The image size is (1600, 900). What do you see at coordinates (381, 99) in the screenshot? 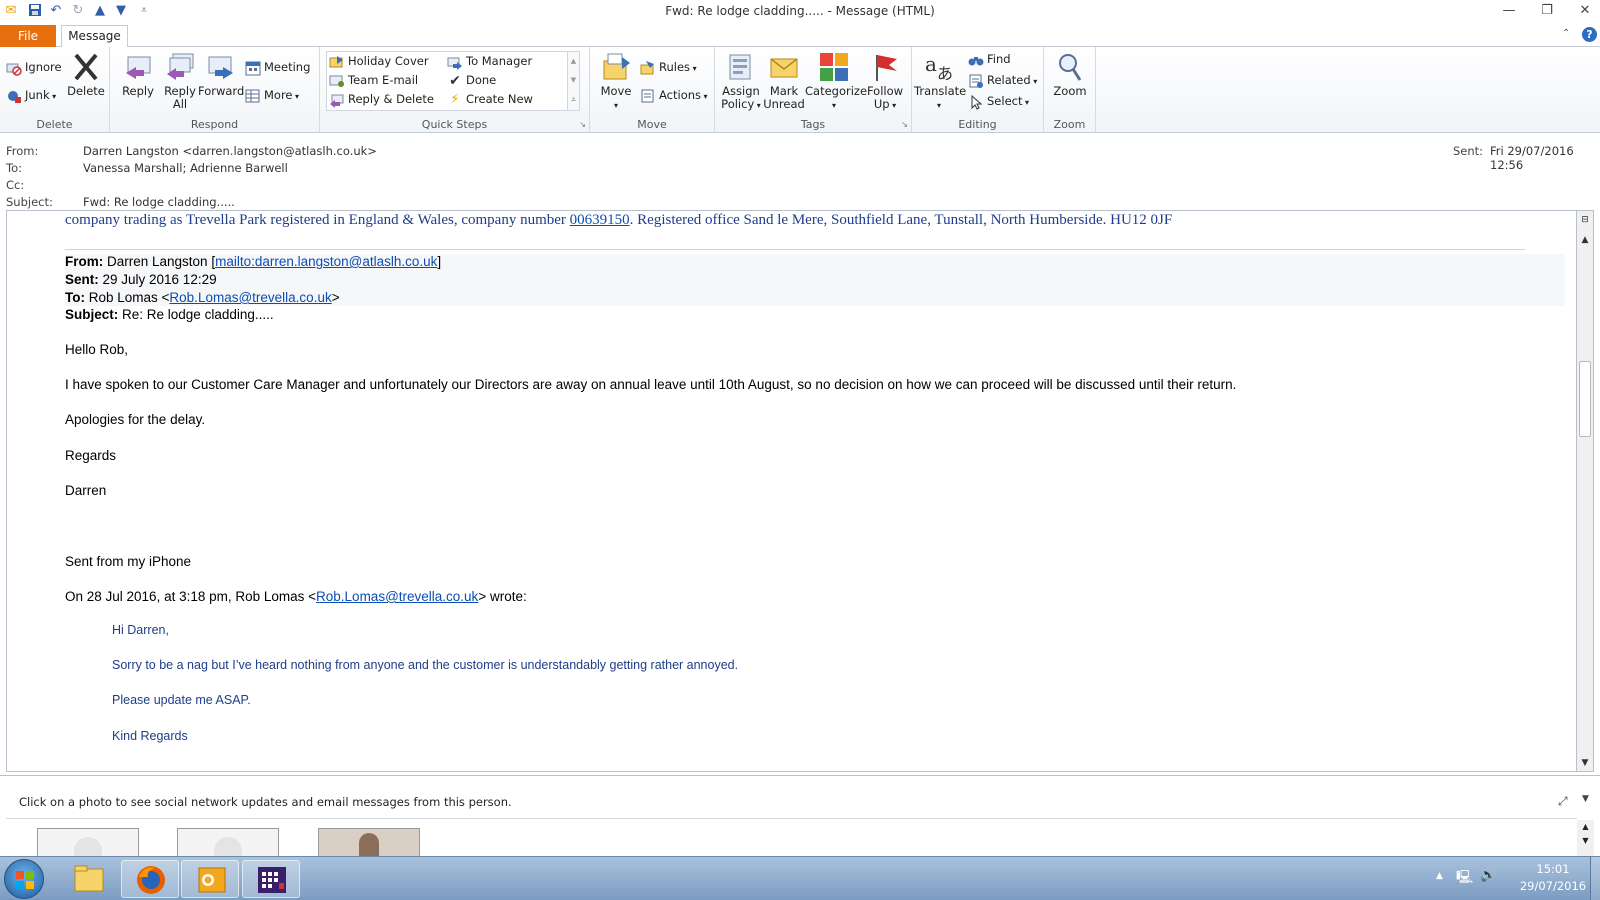
I see `quick-step-reply-delete: Reply & Delete` at bounding box center [381, 99].